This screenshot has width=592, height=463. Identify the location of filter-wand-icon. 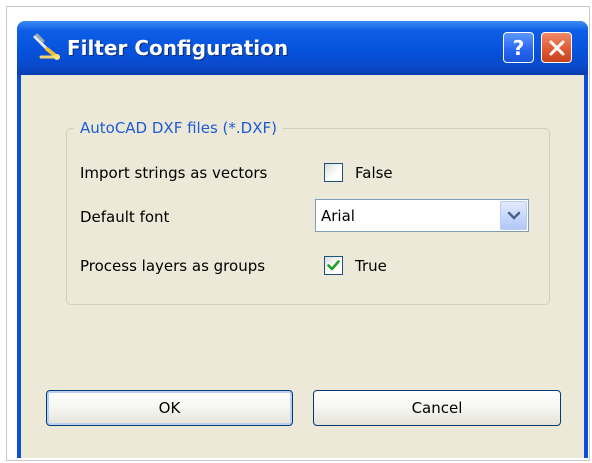
(46, 46).